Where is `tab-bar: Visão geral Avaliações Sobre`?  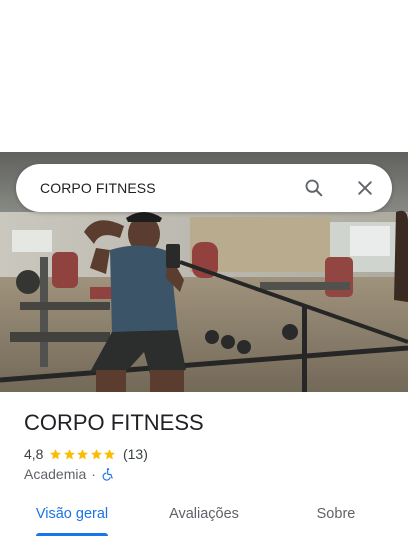 tab-bar: Visão geral Avaliações Sobre is located at coordinates (204, 516).